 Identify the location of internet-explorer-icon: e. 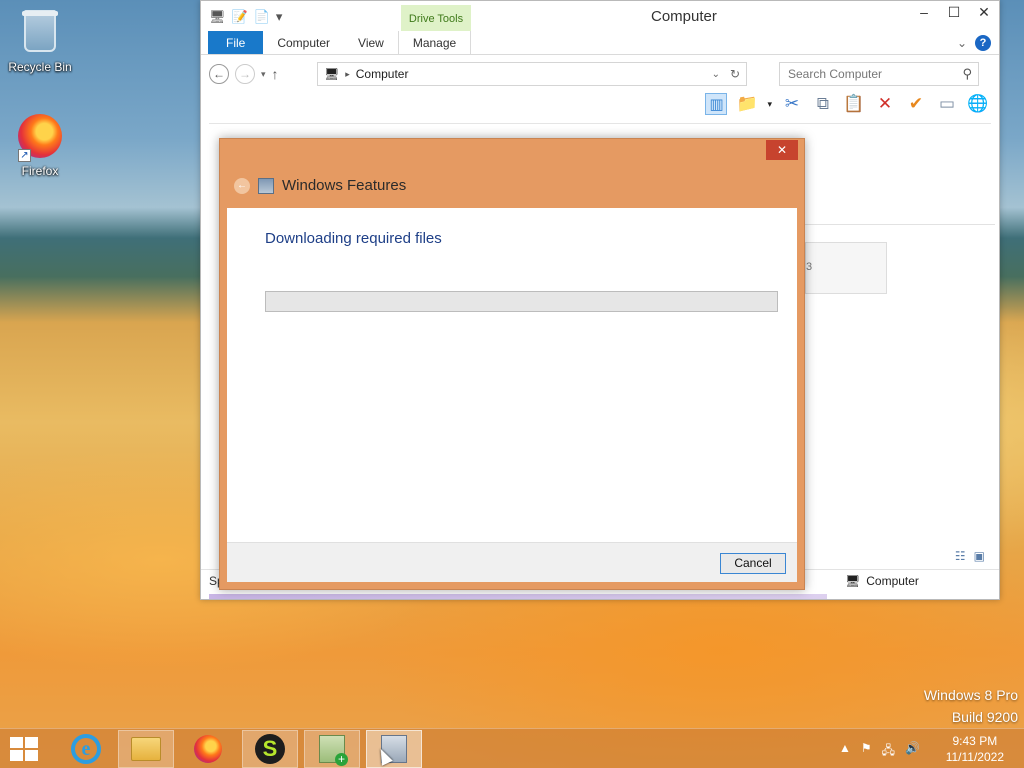
(86, 749).